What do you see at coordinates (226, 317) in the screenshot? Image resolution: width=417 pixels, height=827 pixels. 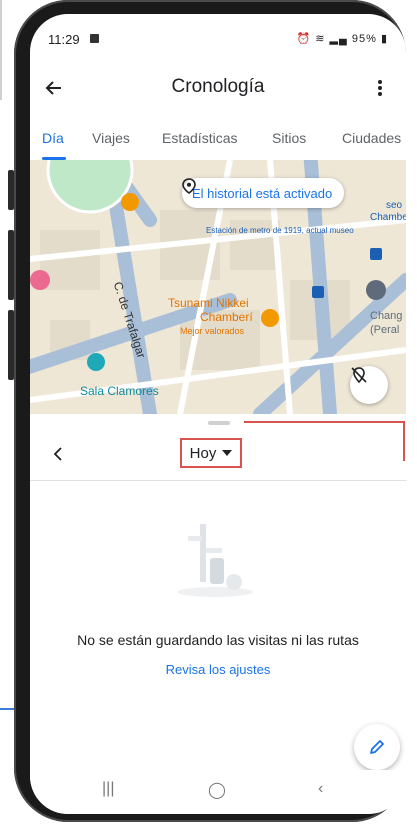 I see `restaurant-label-line2: Chamberí` at bounding box center [226, 317].